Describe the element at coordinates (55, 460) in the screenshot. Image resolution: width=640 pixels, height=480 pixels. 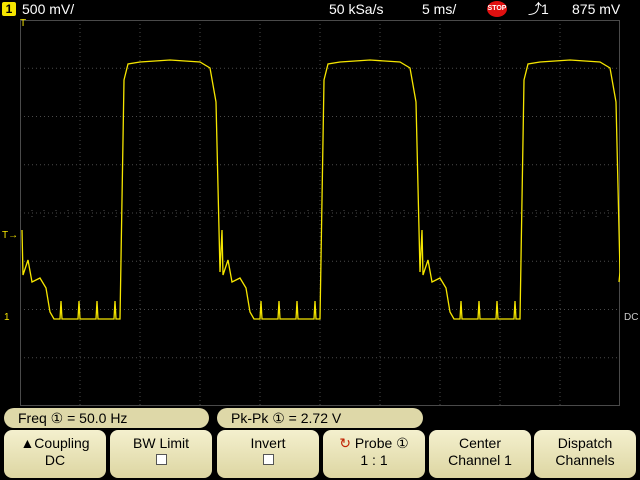
I see `softkey-value: DC` at that location.